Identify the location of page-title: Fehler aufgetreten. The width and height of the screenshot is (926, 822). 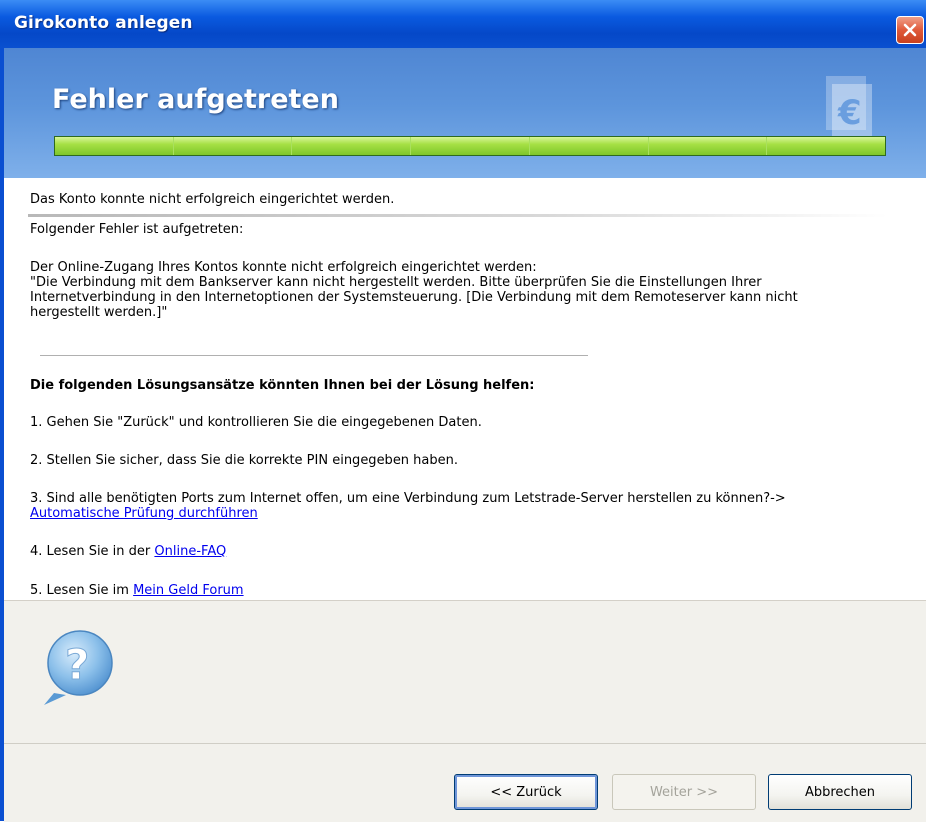
(195, 99).